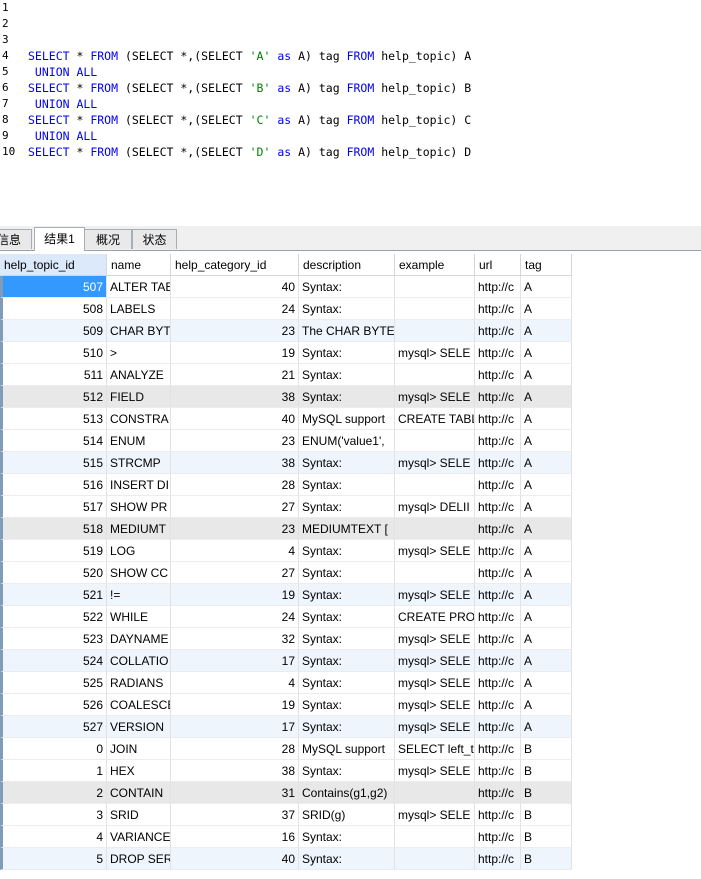  What do you see at coordinates (235, 617) in the screenshot?
I see `cell-help-category-id: 24` at bounding box center [235, 617].